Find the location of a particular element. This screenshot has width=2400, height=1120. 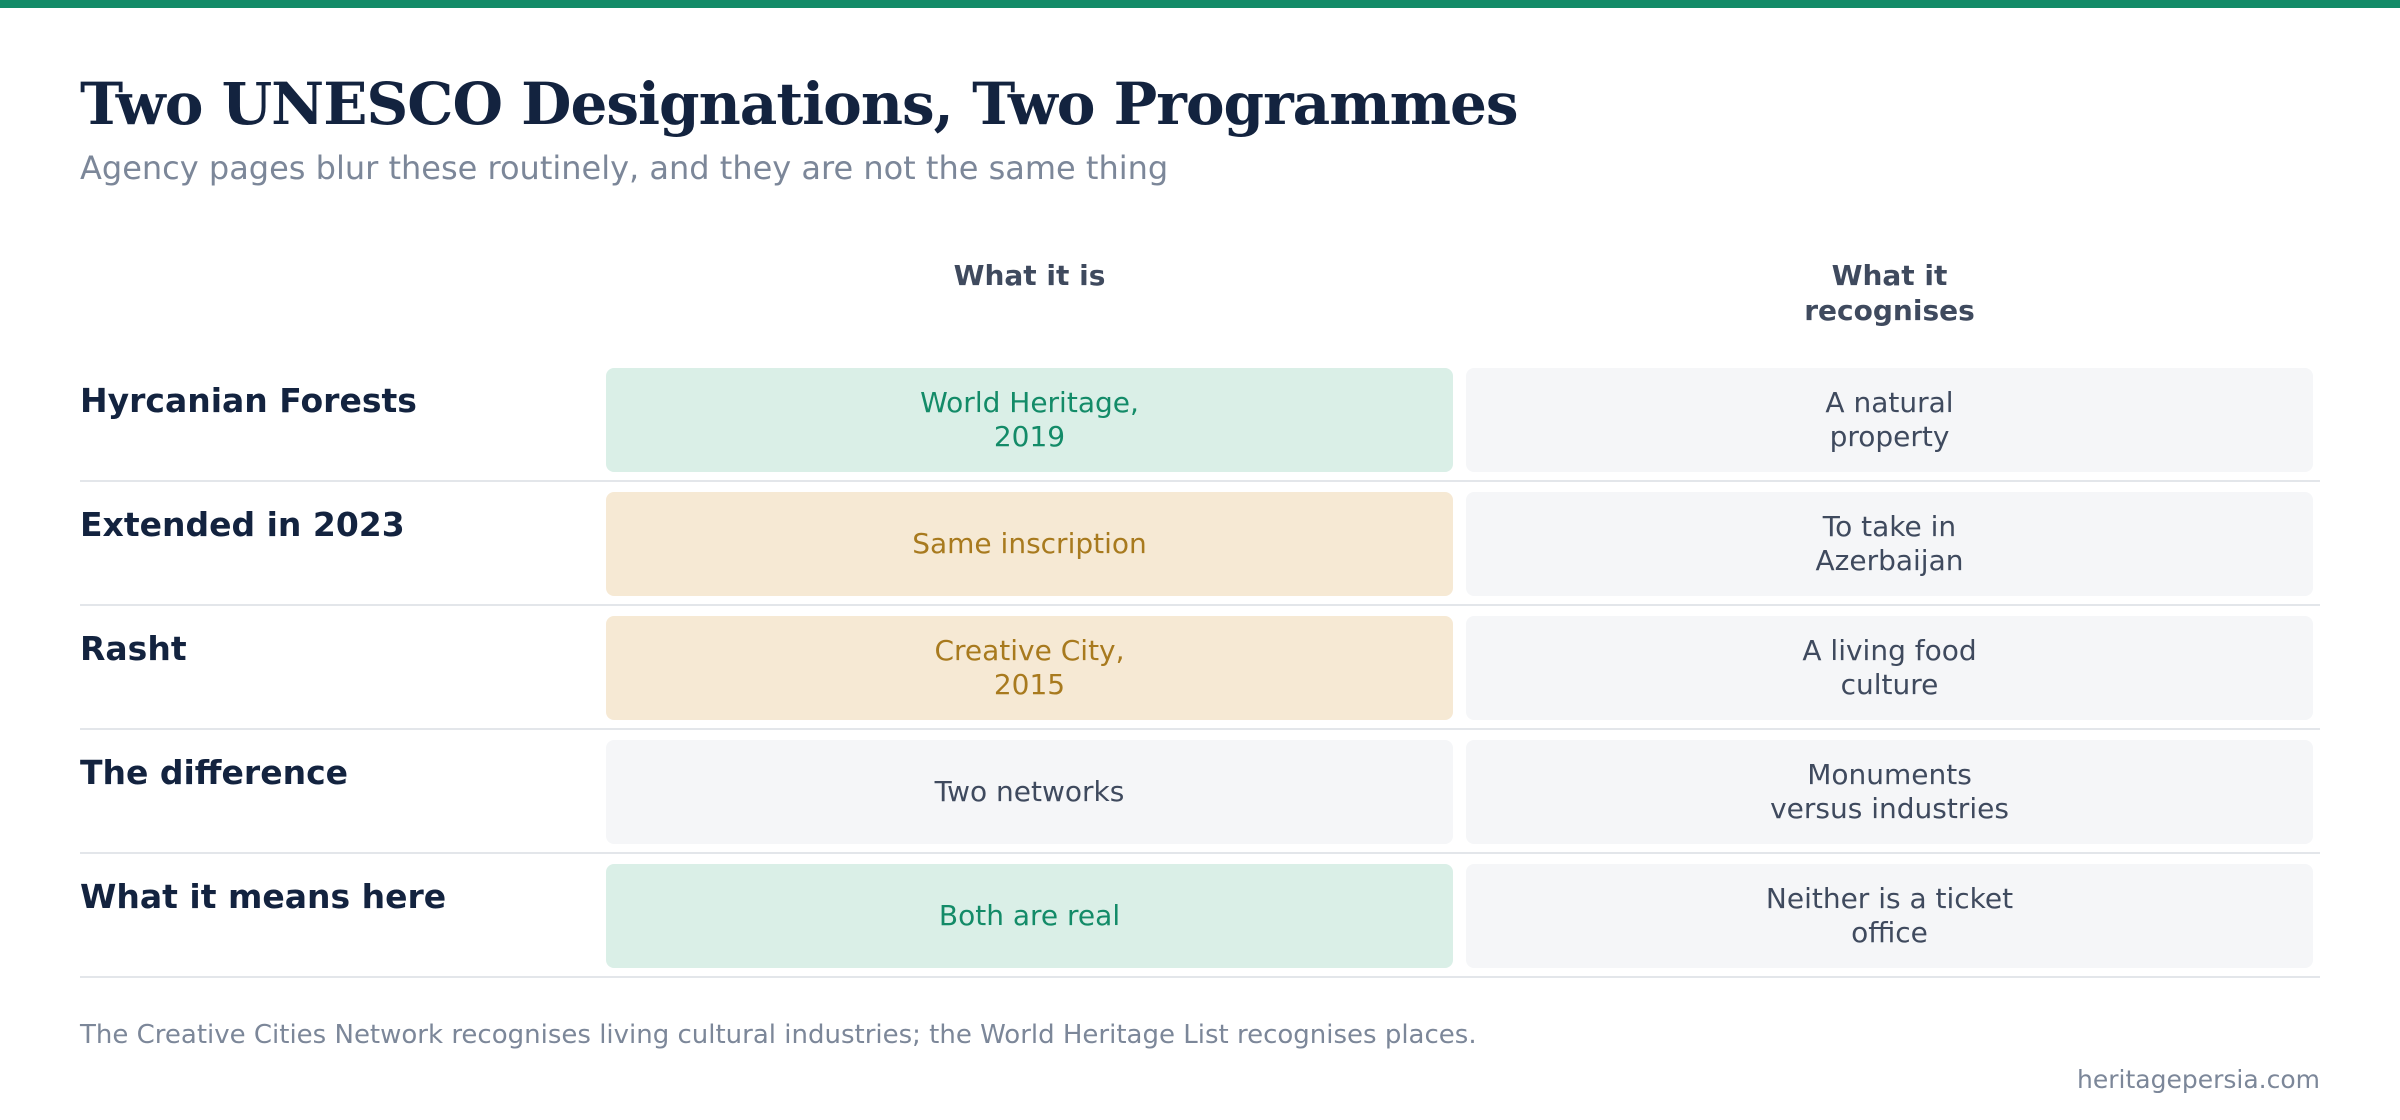

recognises-cell: Monuments versus industries is located at coordinates (1889, 792).